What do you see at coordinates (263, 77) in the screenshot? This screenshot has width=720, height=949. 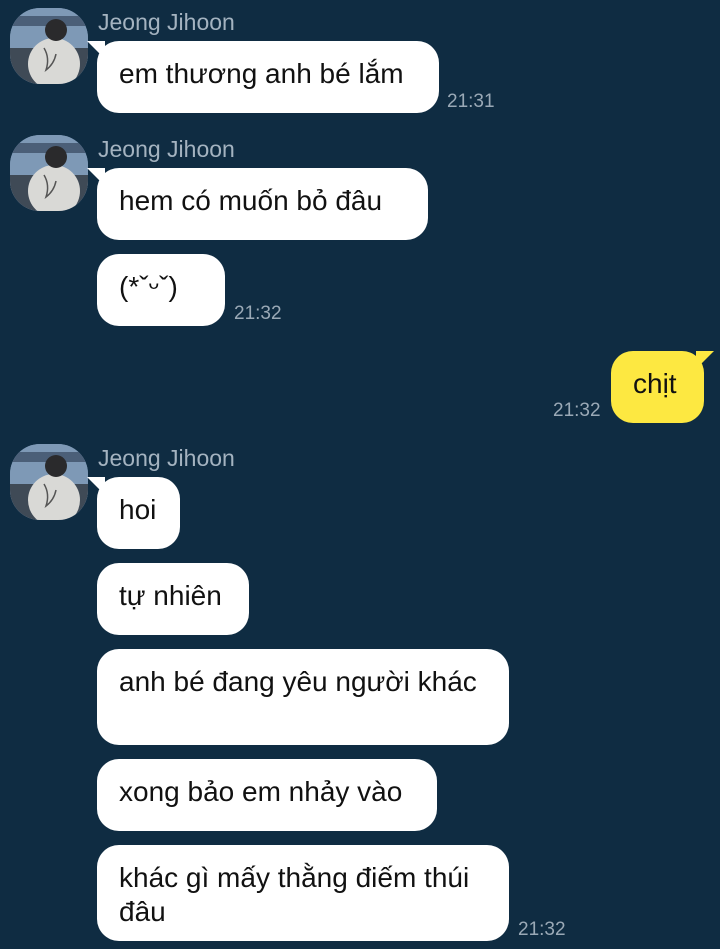 I see `message-bubble: em thương anh bé lắm` at bounding box center [263, 77].